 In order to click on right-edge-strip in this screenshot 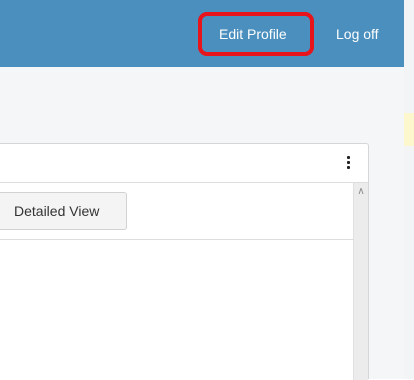, I will do `click(409, 189)`.